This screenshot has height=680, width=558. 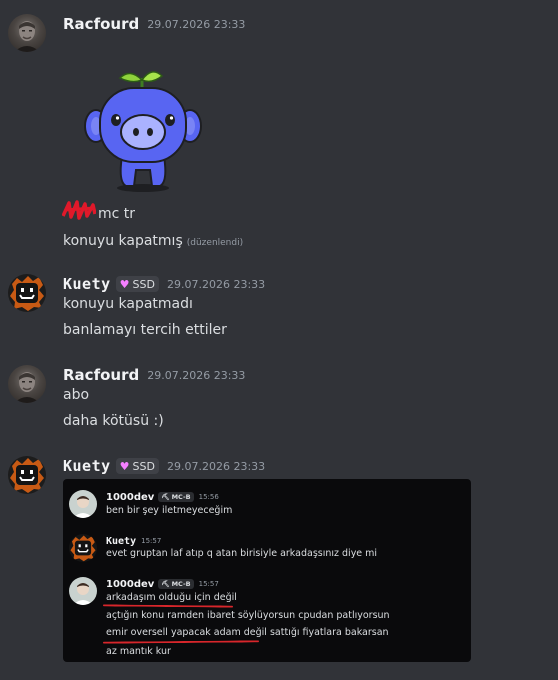 What do you see at coordinates (145, 330) in the screenshot?
I see `message-text: banlamayı tercih ettiler` at bounding box center [145, 330].